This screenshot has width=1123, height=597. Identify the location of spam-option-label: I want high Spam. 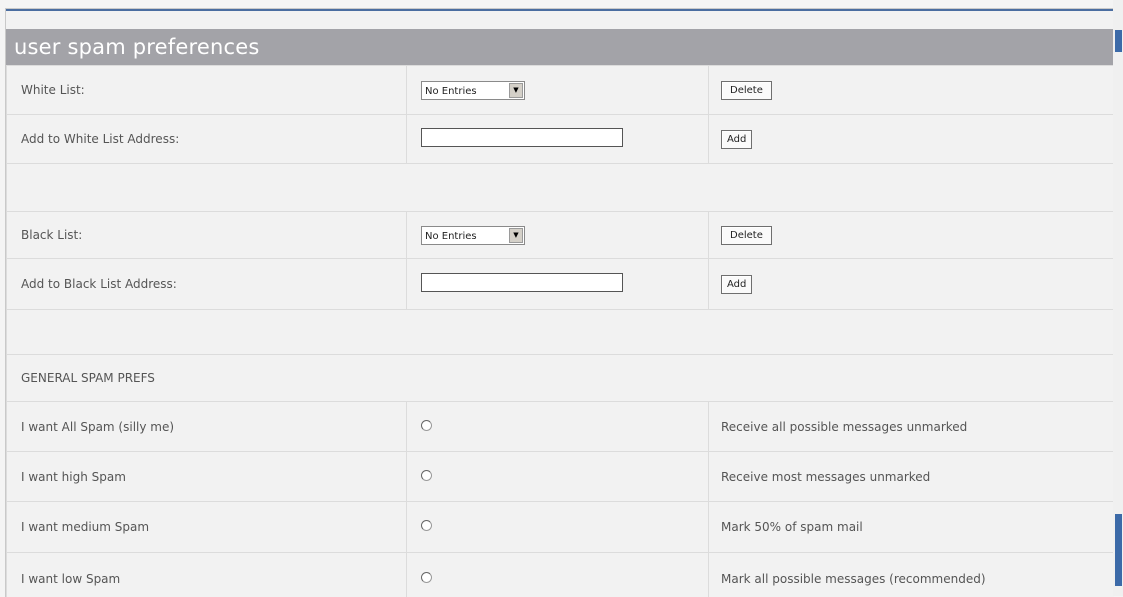
(207, 477).